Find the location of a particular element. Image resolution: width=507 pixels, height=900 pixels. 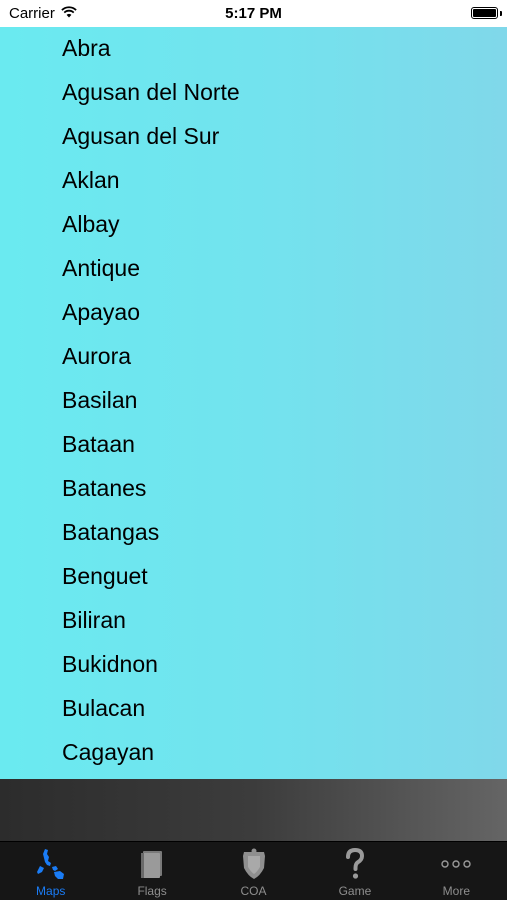

footer-band is located at coordinates (253, 810).